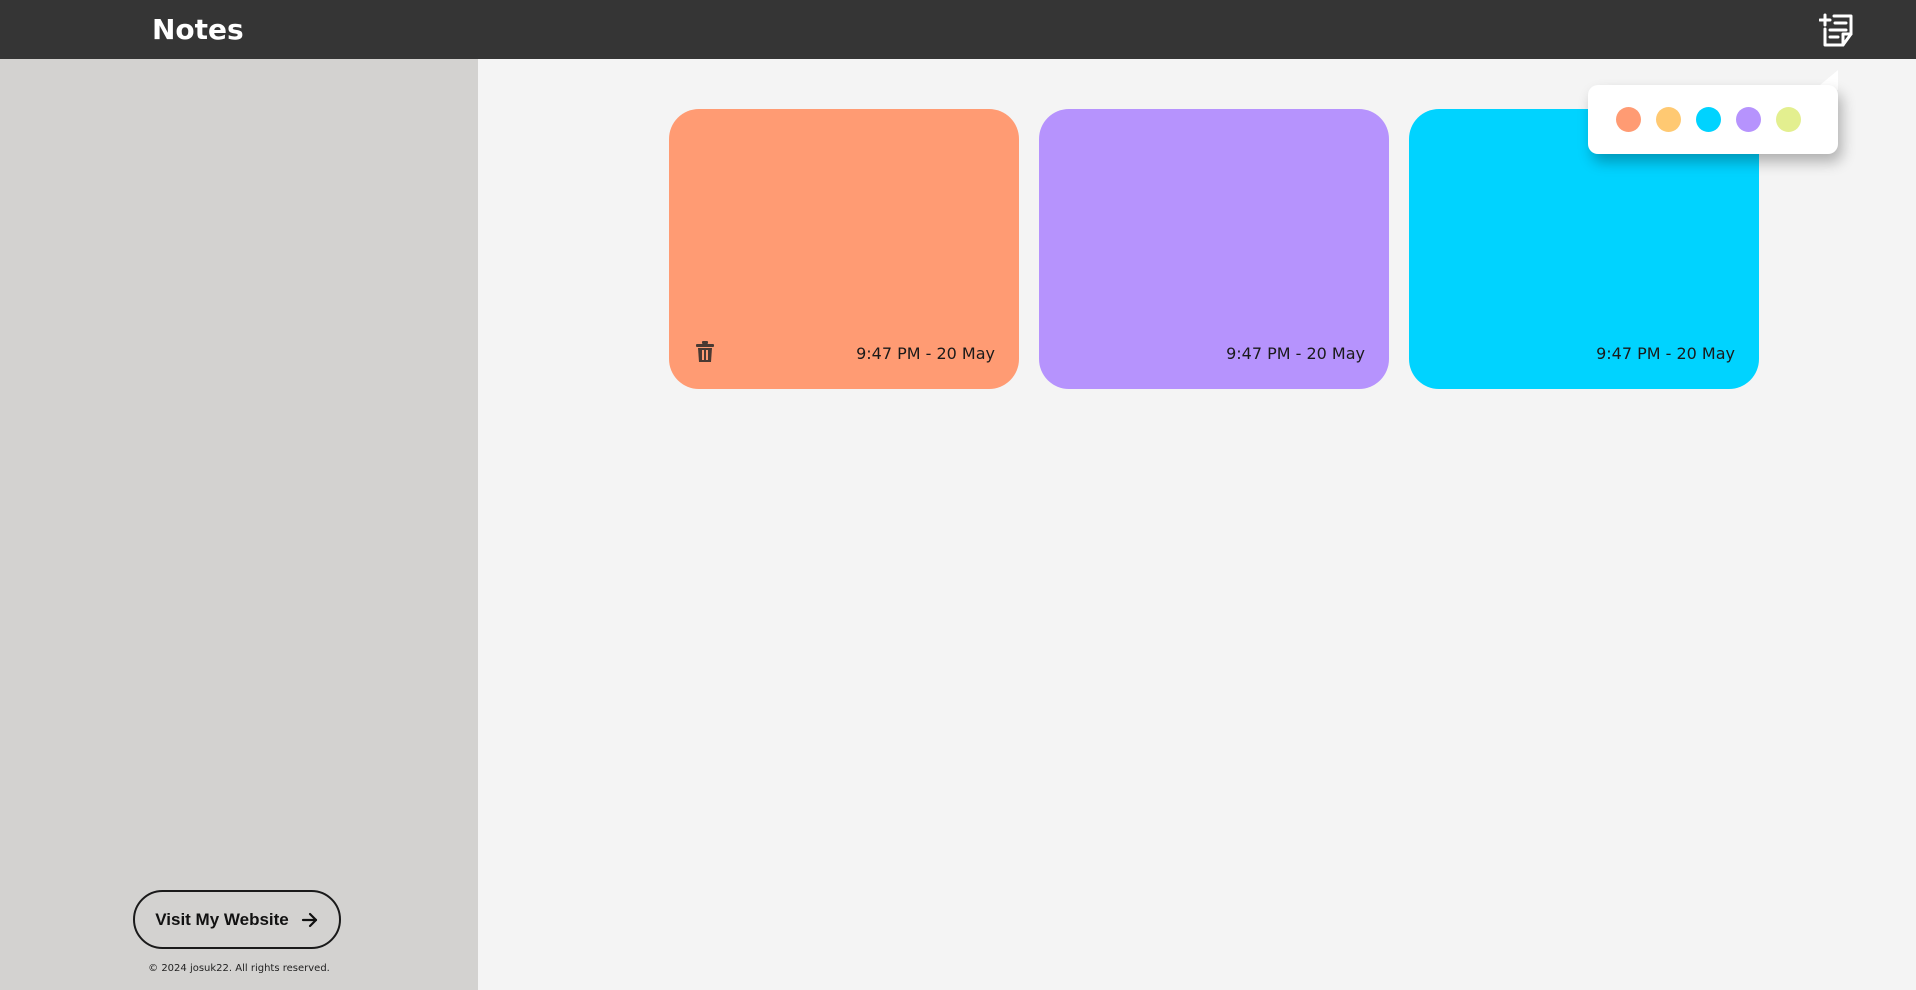  What do you see at coordinates (1748, 119) in the screenshot?
I see `color-swatch-purple` at bounding box center [1748, 119].